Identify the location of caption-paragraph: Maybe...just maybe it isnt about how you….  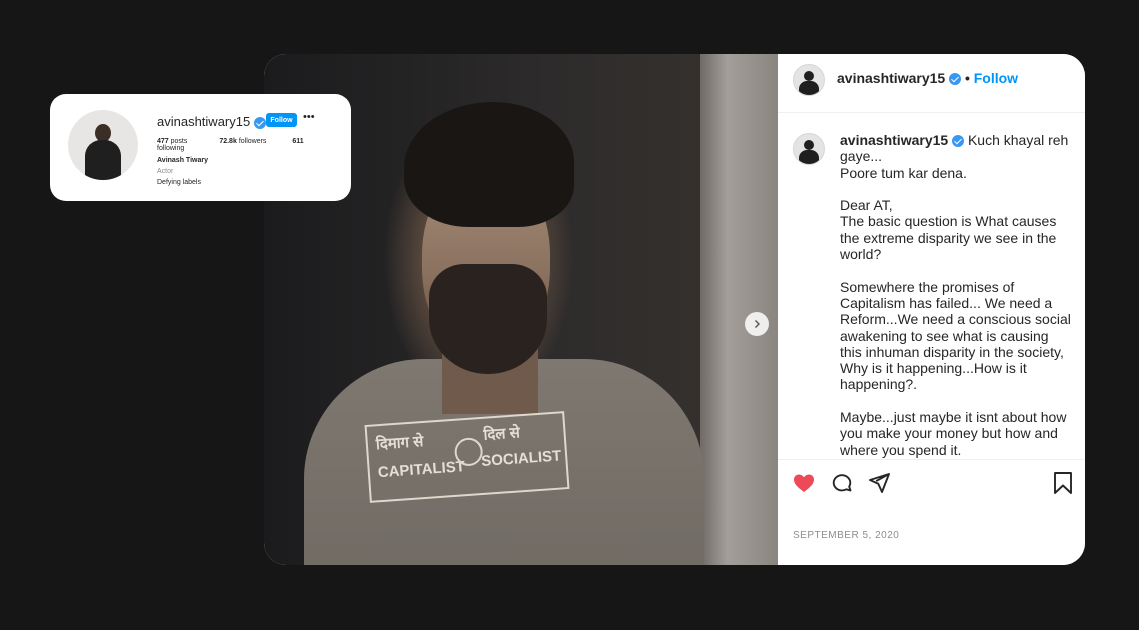
(953, 433).